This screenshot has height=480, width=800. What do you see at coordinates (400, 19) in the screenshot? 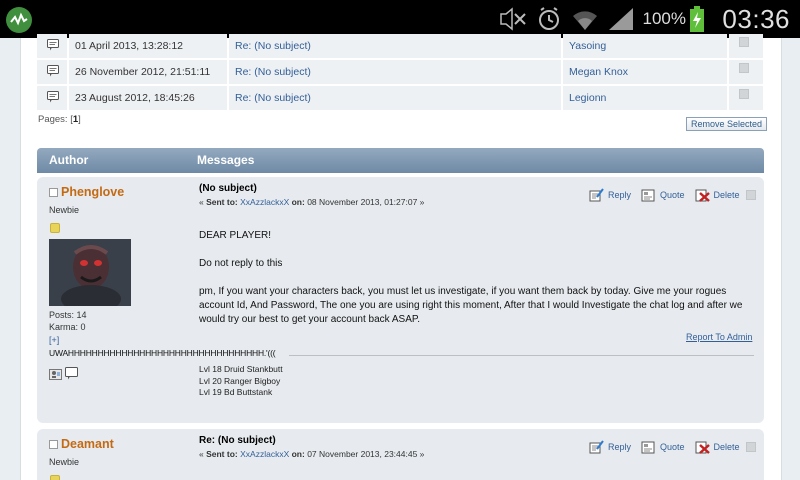
I see `status-bar: 100% 03:36` at bounding box center [400, 19].